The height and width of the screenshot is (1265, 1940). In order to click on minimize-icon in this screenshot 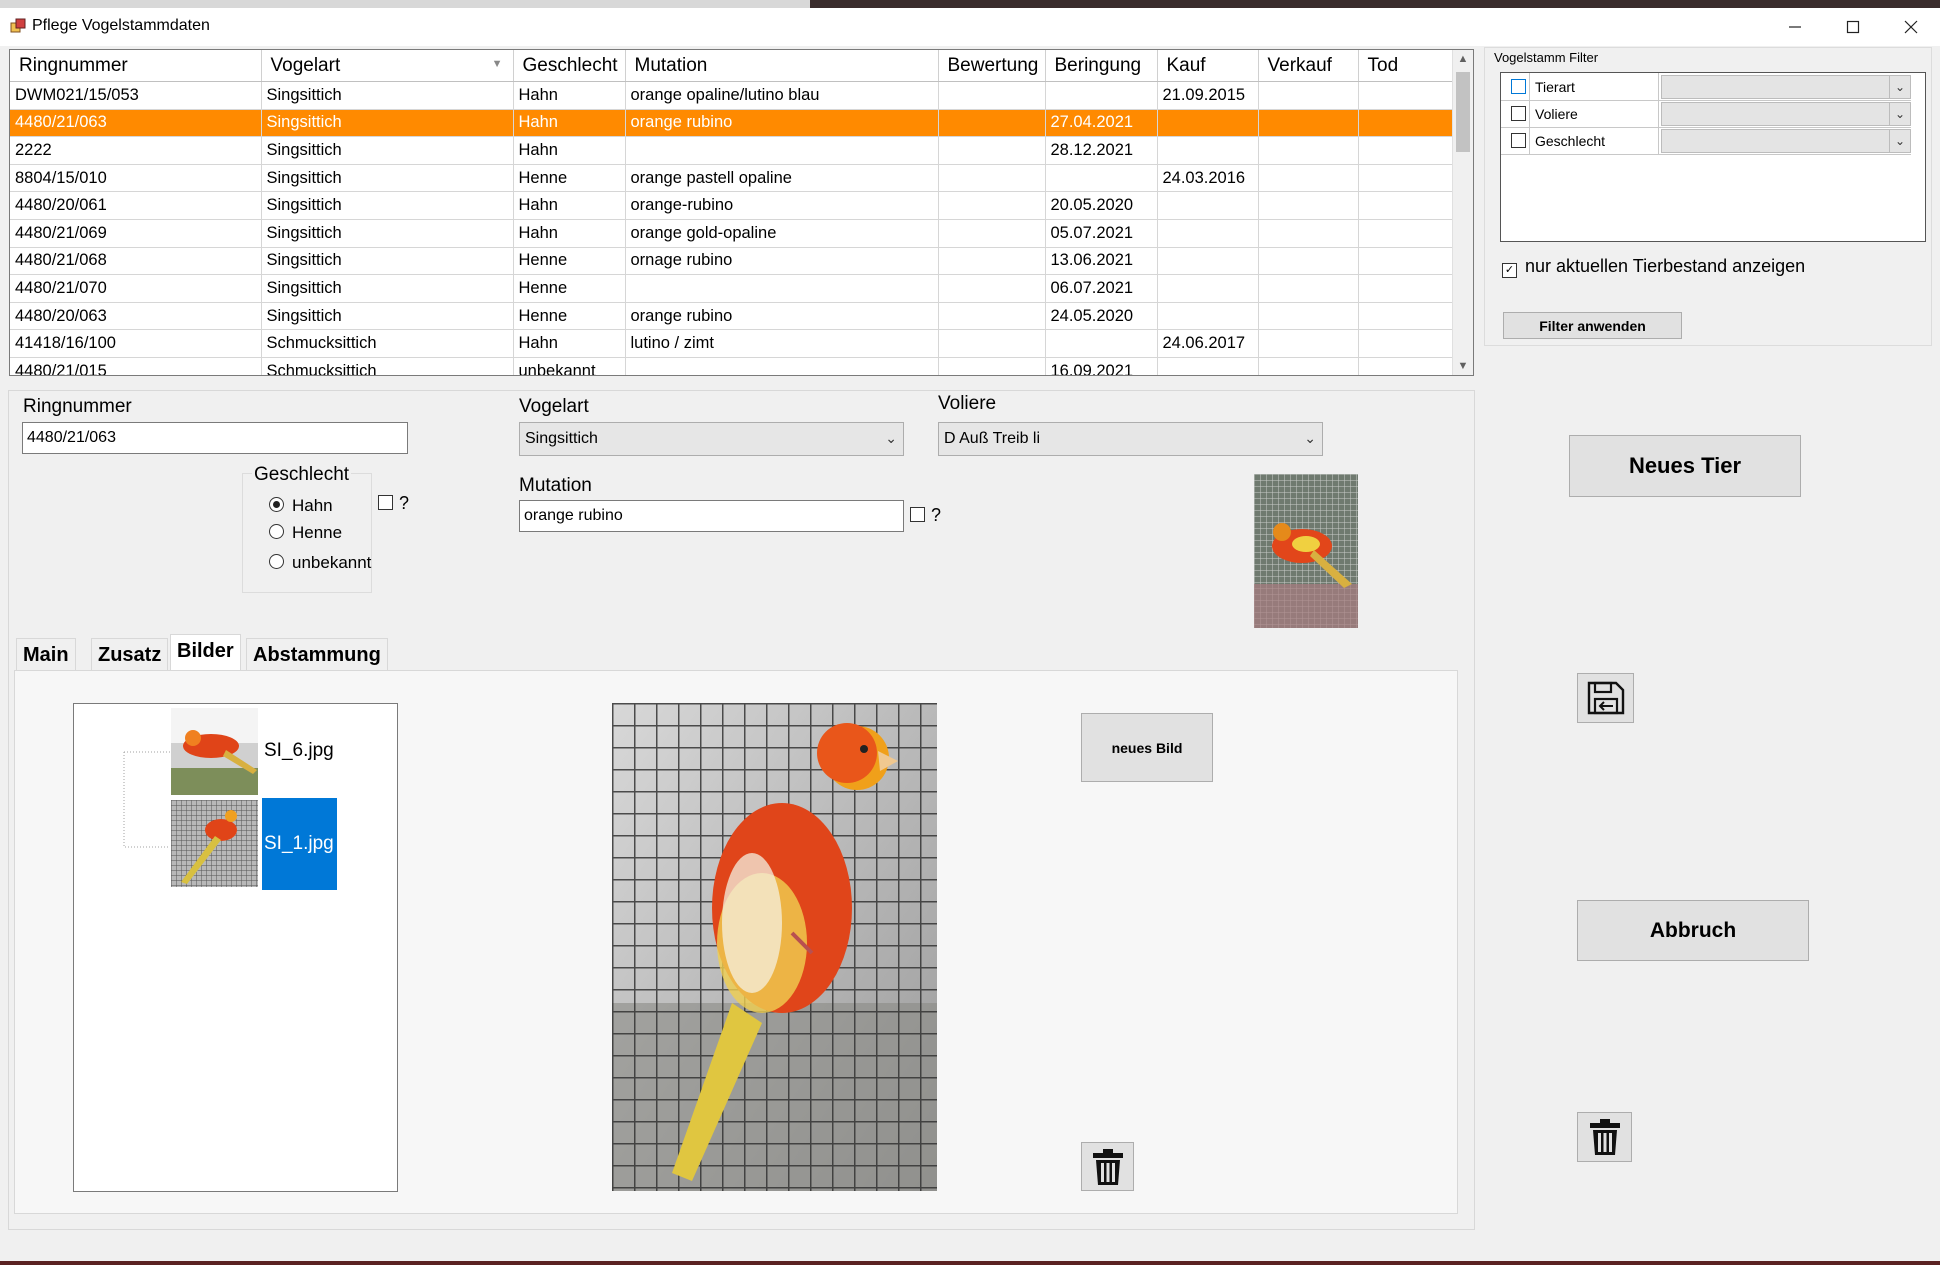, I will do `click(1795, 27)`.